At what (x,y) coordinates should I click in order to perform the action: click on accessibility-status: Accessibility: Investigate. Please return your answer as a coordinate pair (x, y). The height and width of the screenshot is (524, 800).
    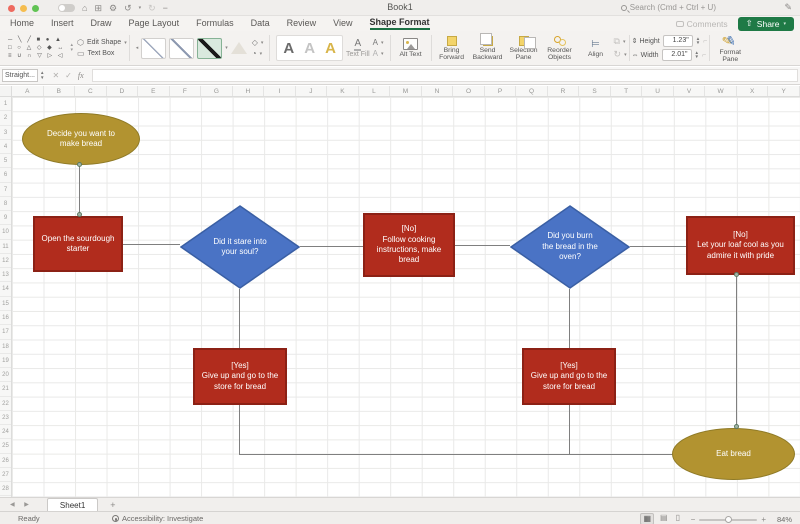
    Looking at the image, I should click on (157, 518).